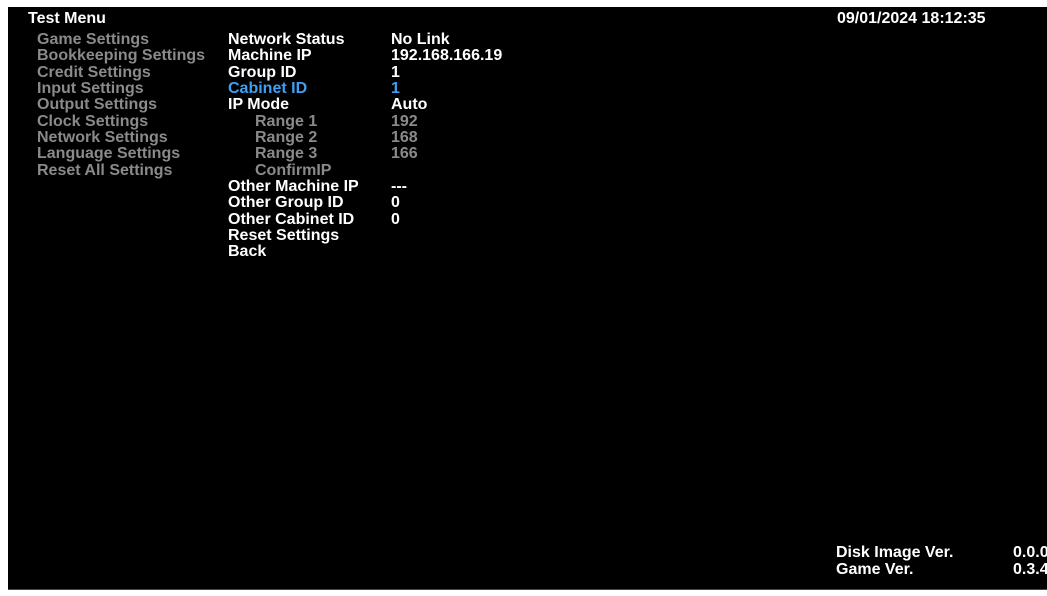 This screenshot has height=596, width=1047. What do you see at coordinates (428, 203) in the screenshot?
I see `setting-row-other-group-id: Other Group ID 0` at bounding box center [428, 203].